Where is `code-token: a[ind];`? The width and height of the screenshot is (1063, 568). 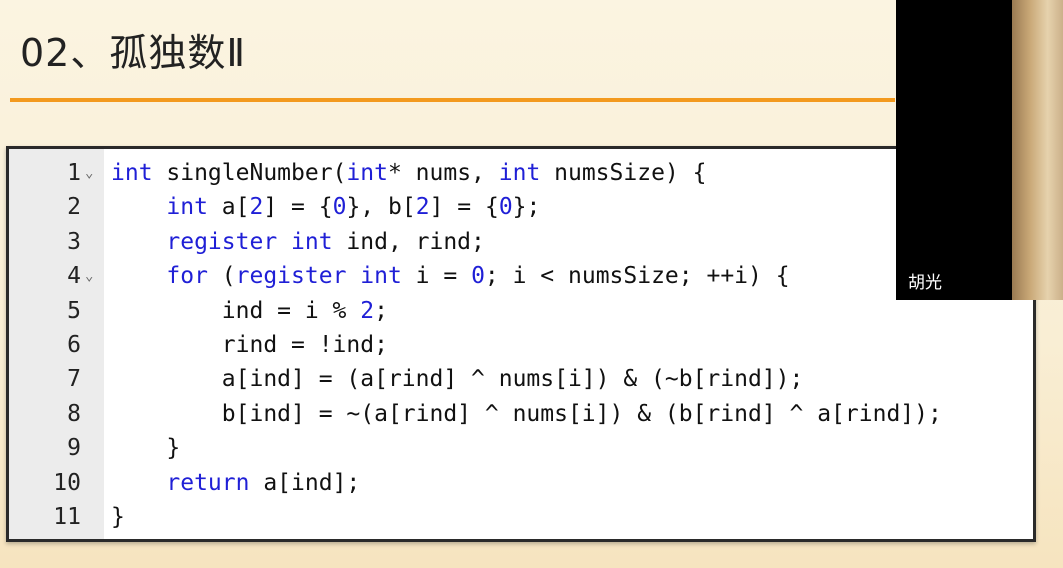
code-token: a[ind]; is located at coordinates (305, 482).